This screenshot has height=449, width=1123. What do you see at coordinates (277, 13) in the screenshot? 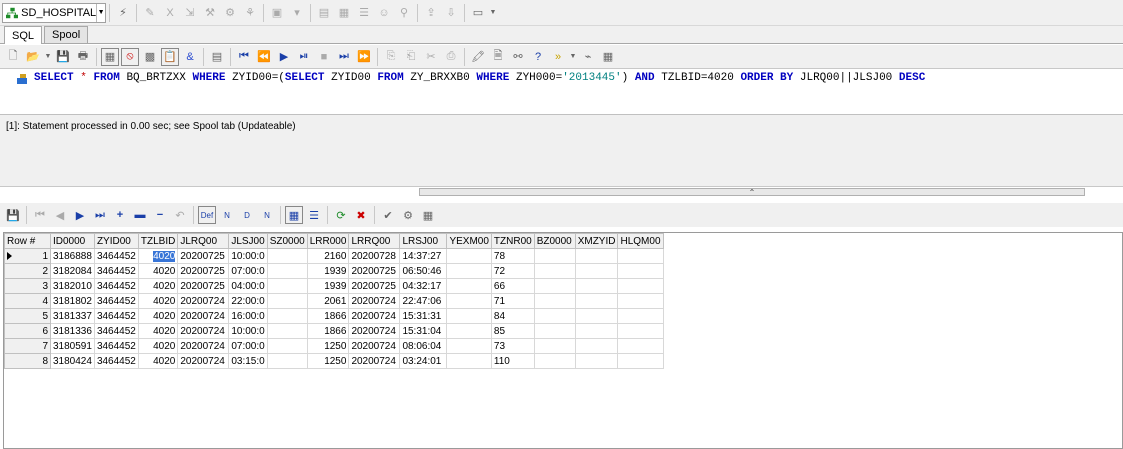
I see `window-icon: ▣` at bounding box center [277, 13].